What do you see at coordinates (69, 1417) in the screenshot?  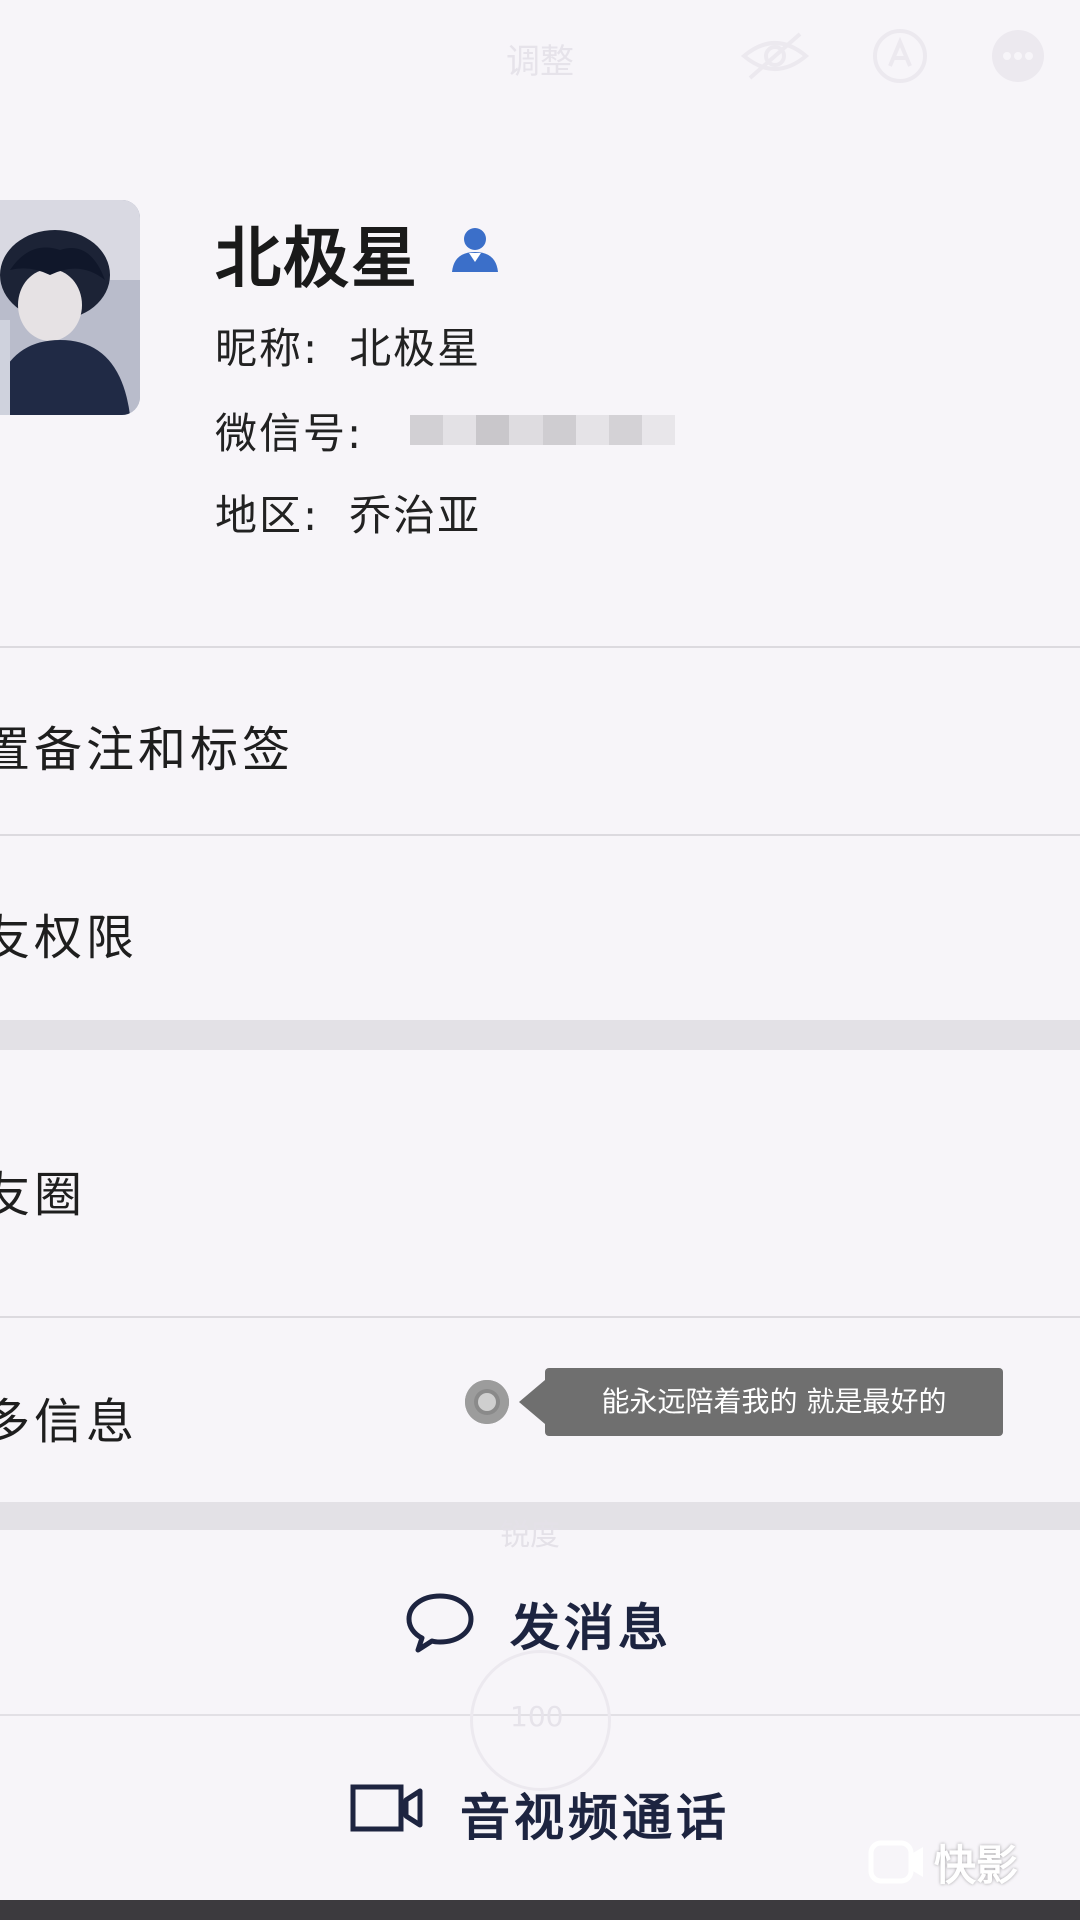 I see `more-info-row: 多信息` at bounding box center [69, 1417].